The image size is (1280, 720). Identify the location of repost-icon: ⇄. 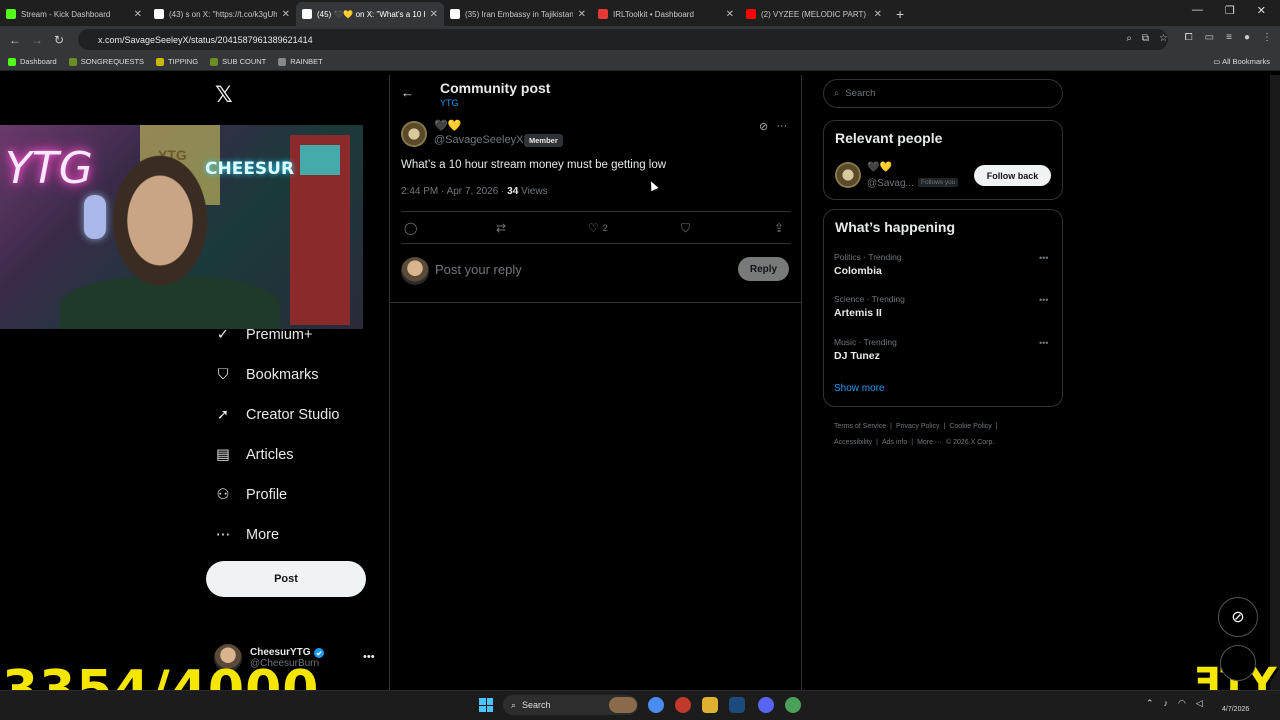
(501, 228).